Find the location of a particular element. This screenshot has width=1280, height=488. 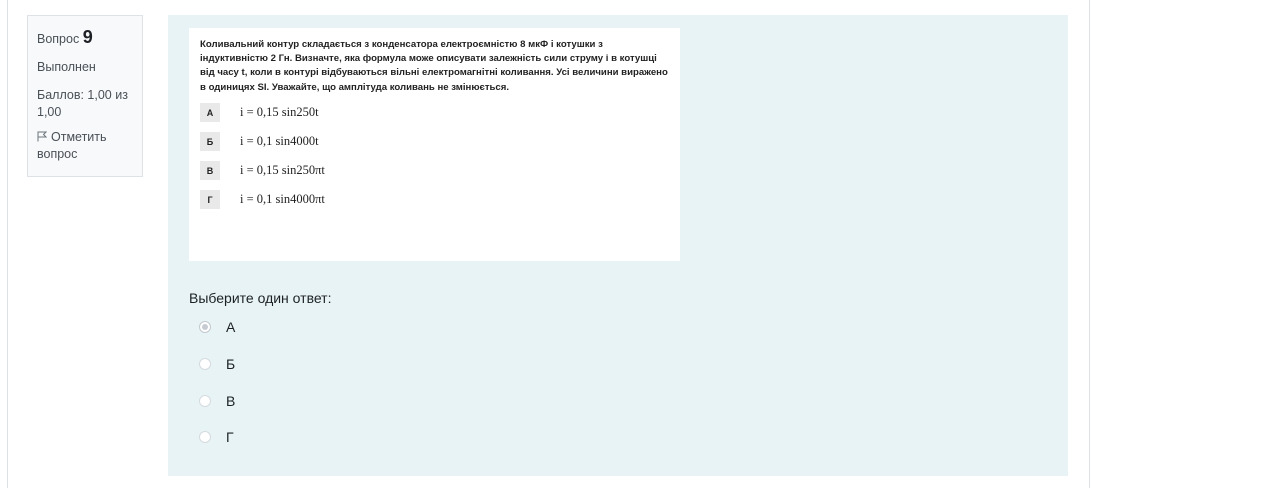

question-label: Вопрос is located at coordinates (58, 39).